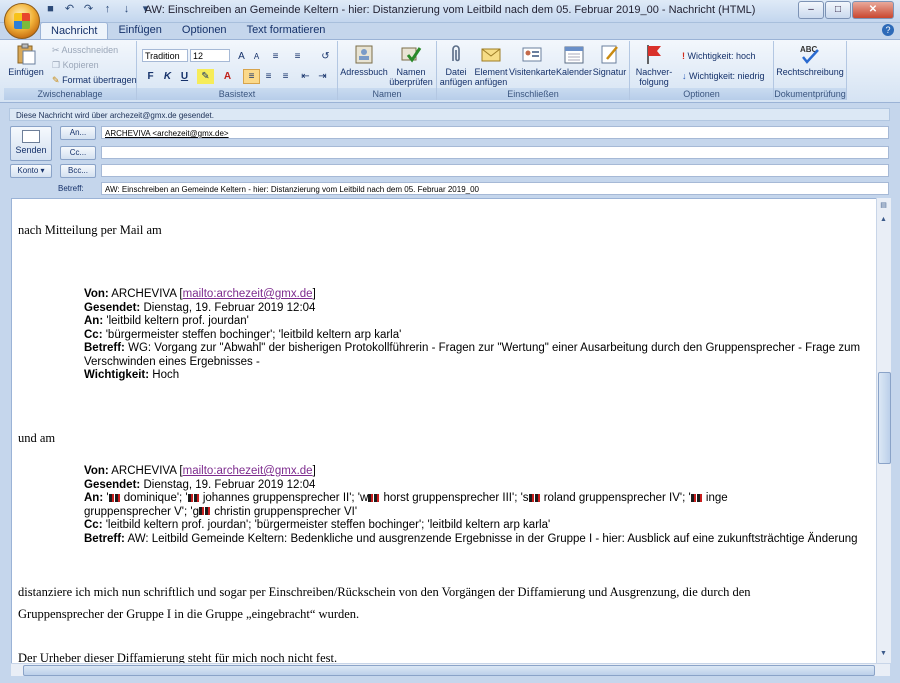 This screenshot has height=683, width=900. What do you see at coordinates (884, 418) in the screenshot?
I see `vertical-scroll-thumb` at bounding box center [884, 418].